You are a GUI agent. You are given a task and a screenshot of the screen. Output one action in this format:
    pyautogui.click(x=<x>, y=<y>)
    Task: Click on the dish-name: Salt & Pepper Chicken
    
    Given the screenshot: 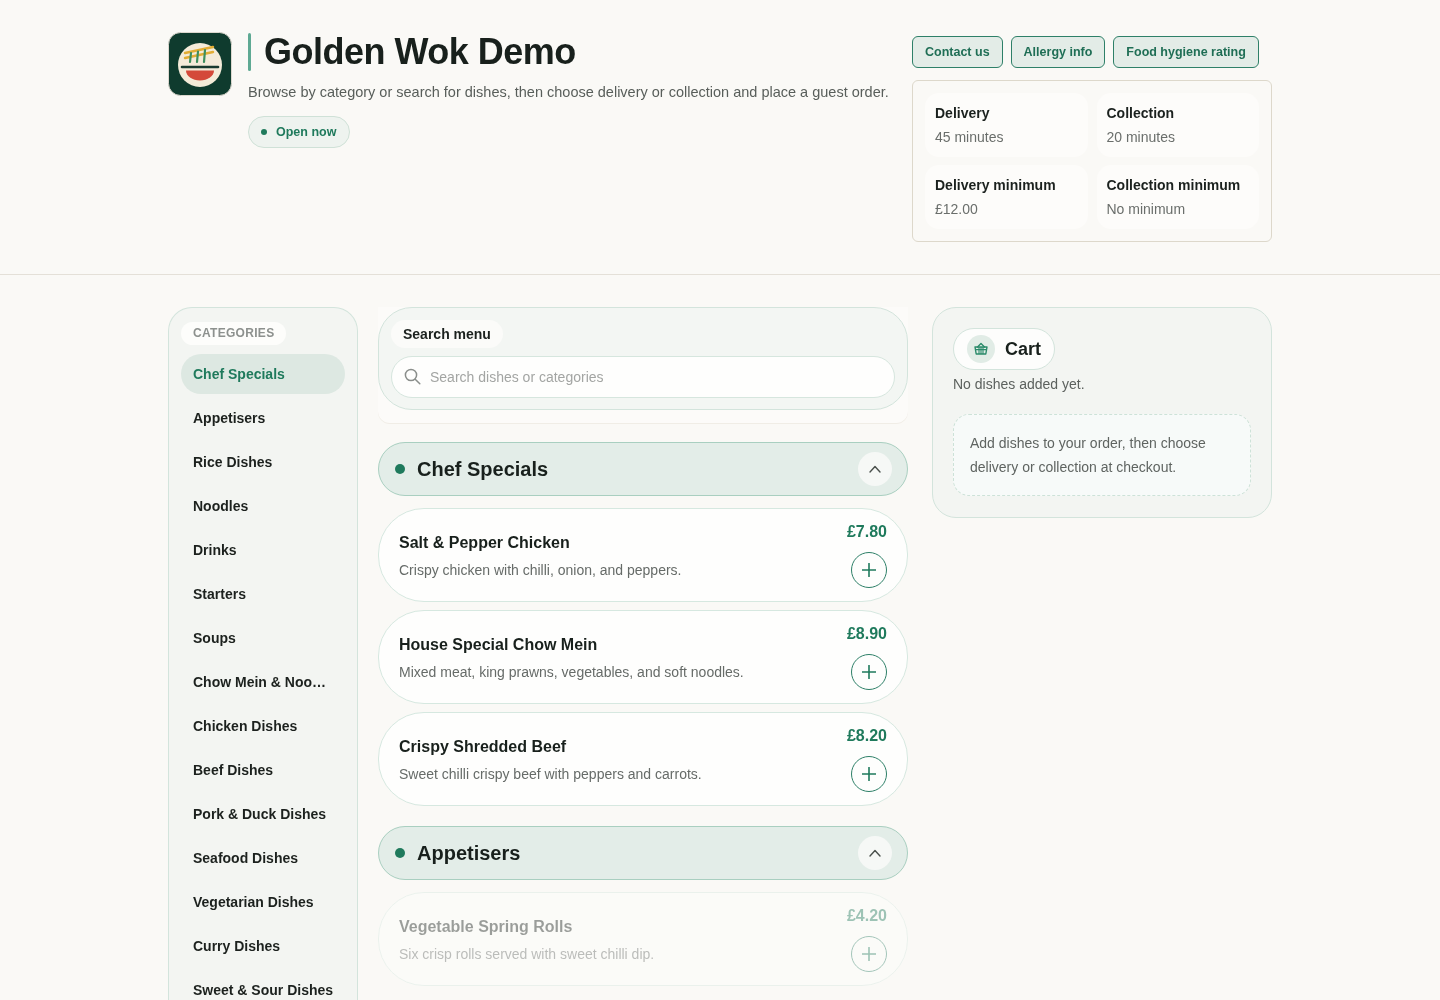 What is the action you would take?
    pyautogui.click(x=485, y=543)
    